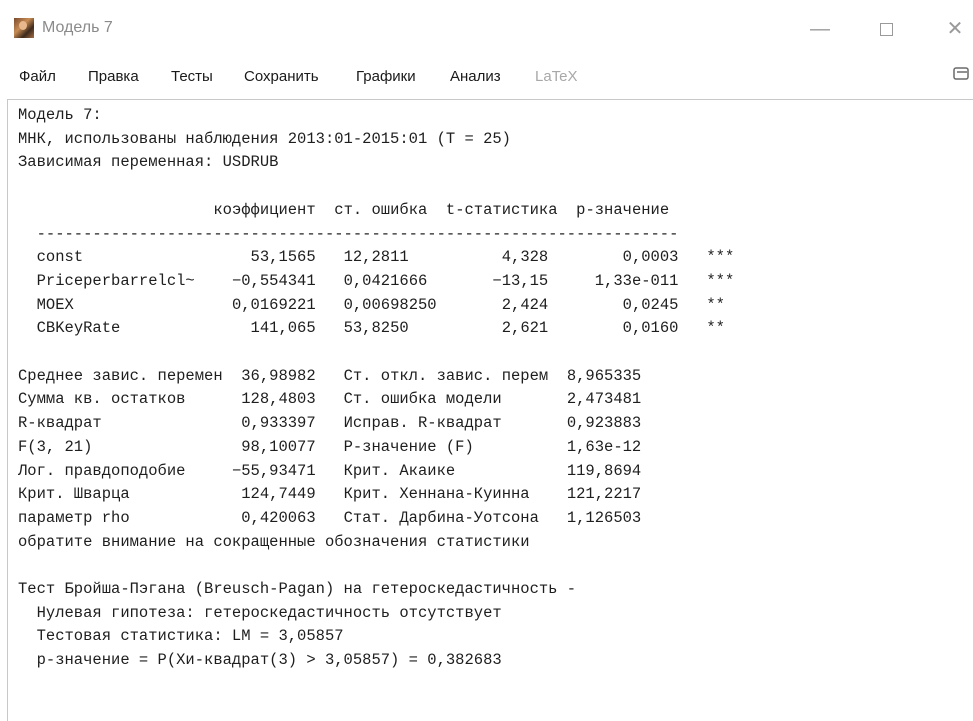  Describe the element at coordinates (622, 280) in the screenshot. I see `p-value: 1,33e-011` at that location.